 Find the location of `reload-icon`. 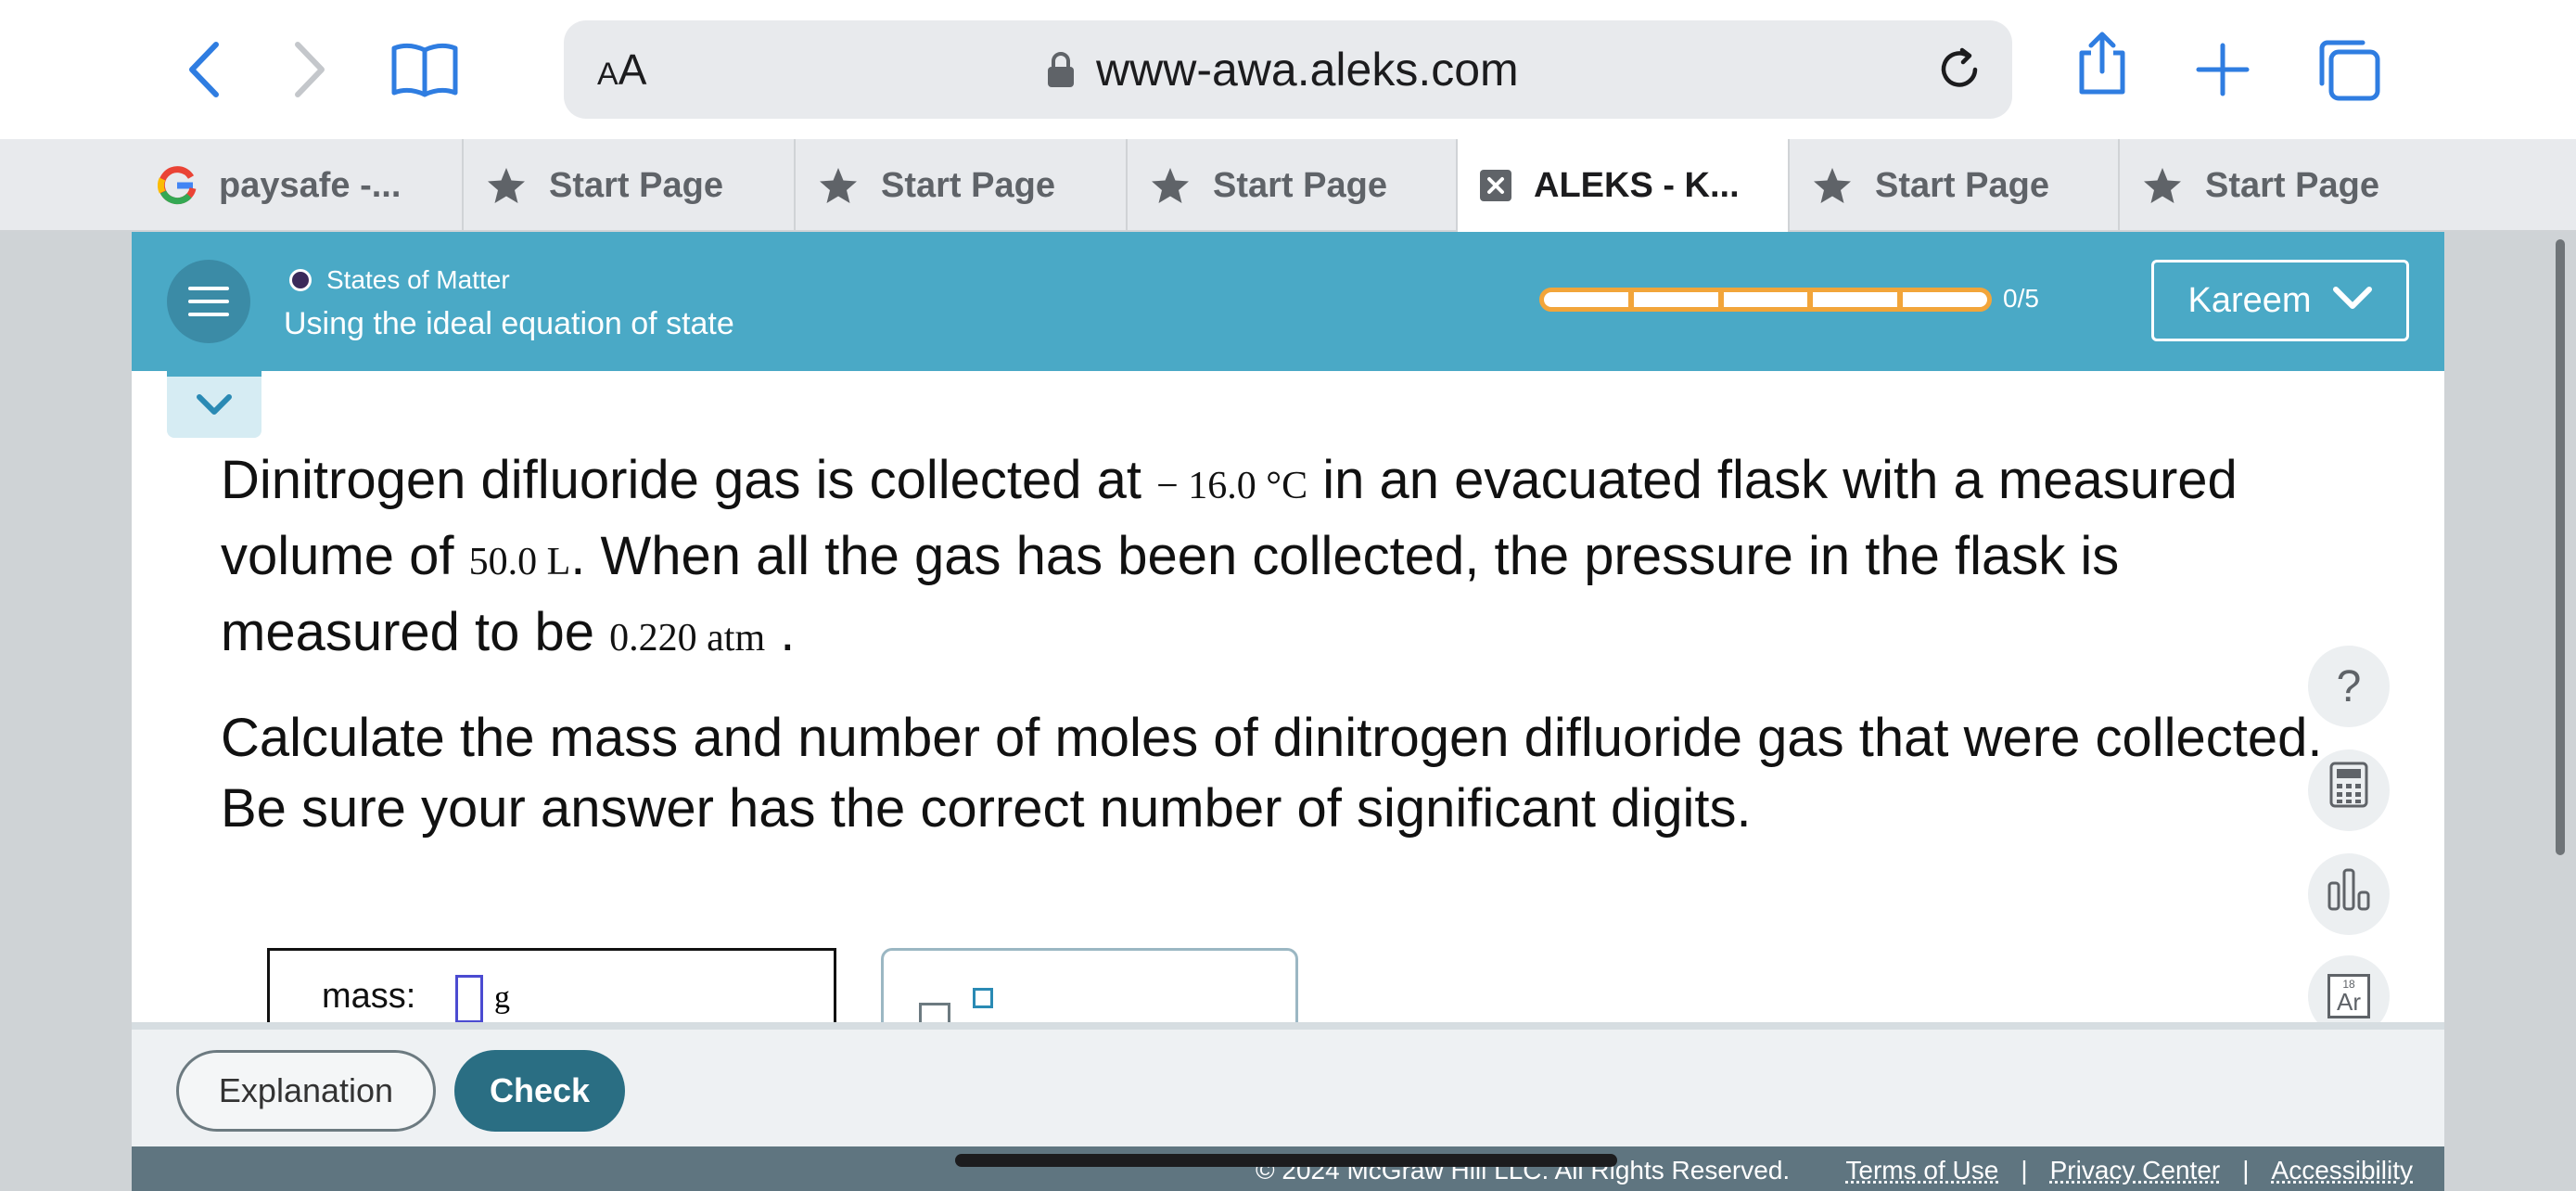

reload-icon is located at coordinates (1959, 72).